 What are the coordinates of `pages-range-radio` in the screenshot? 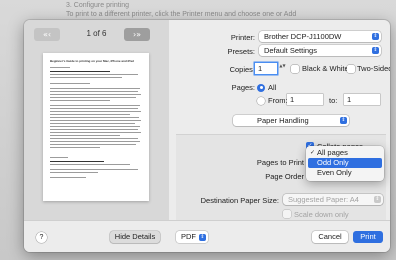 It's located at (261, 100).